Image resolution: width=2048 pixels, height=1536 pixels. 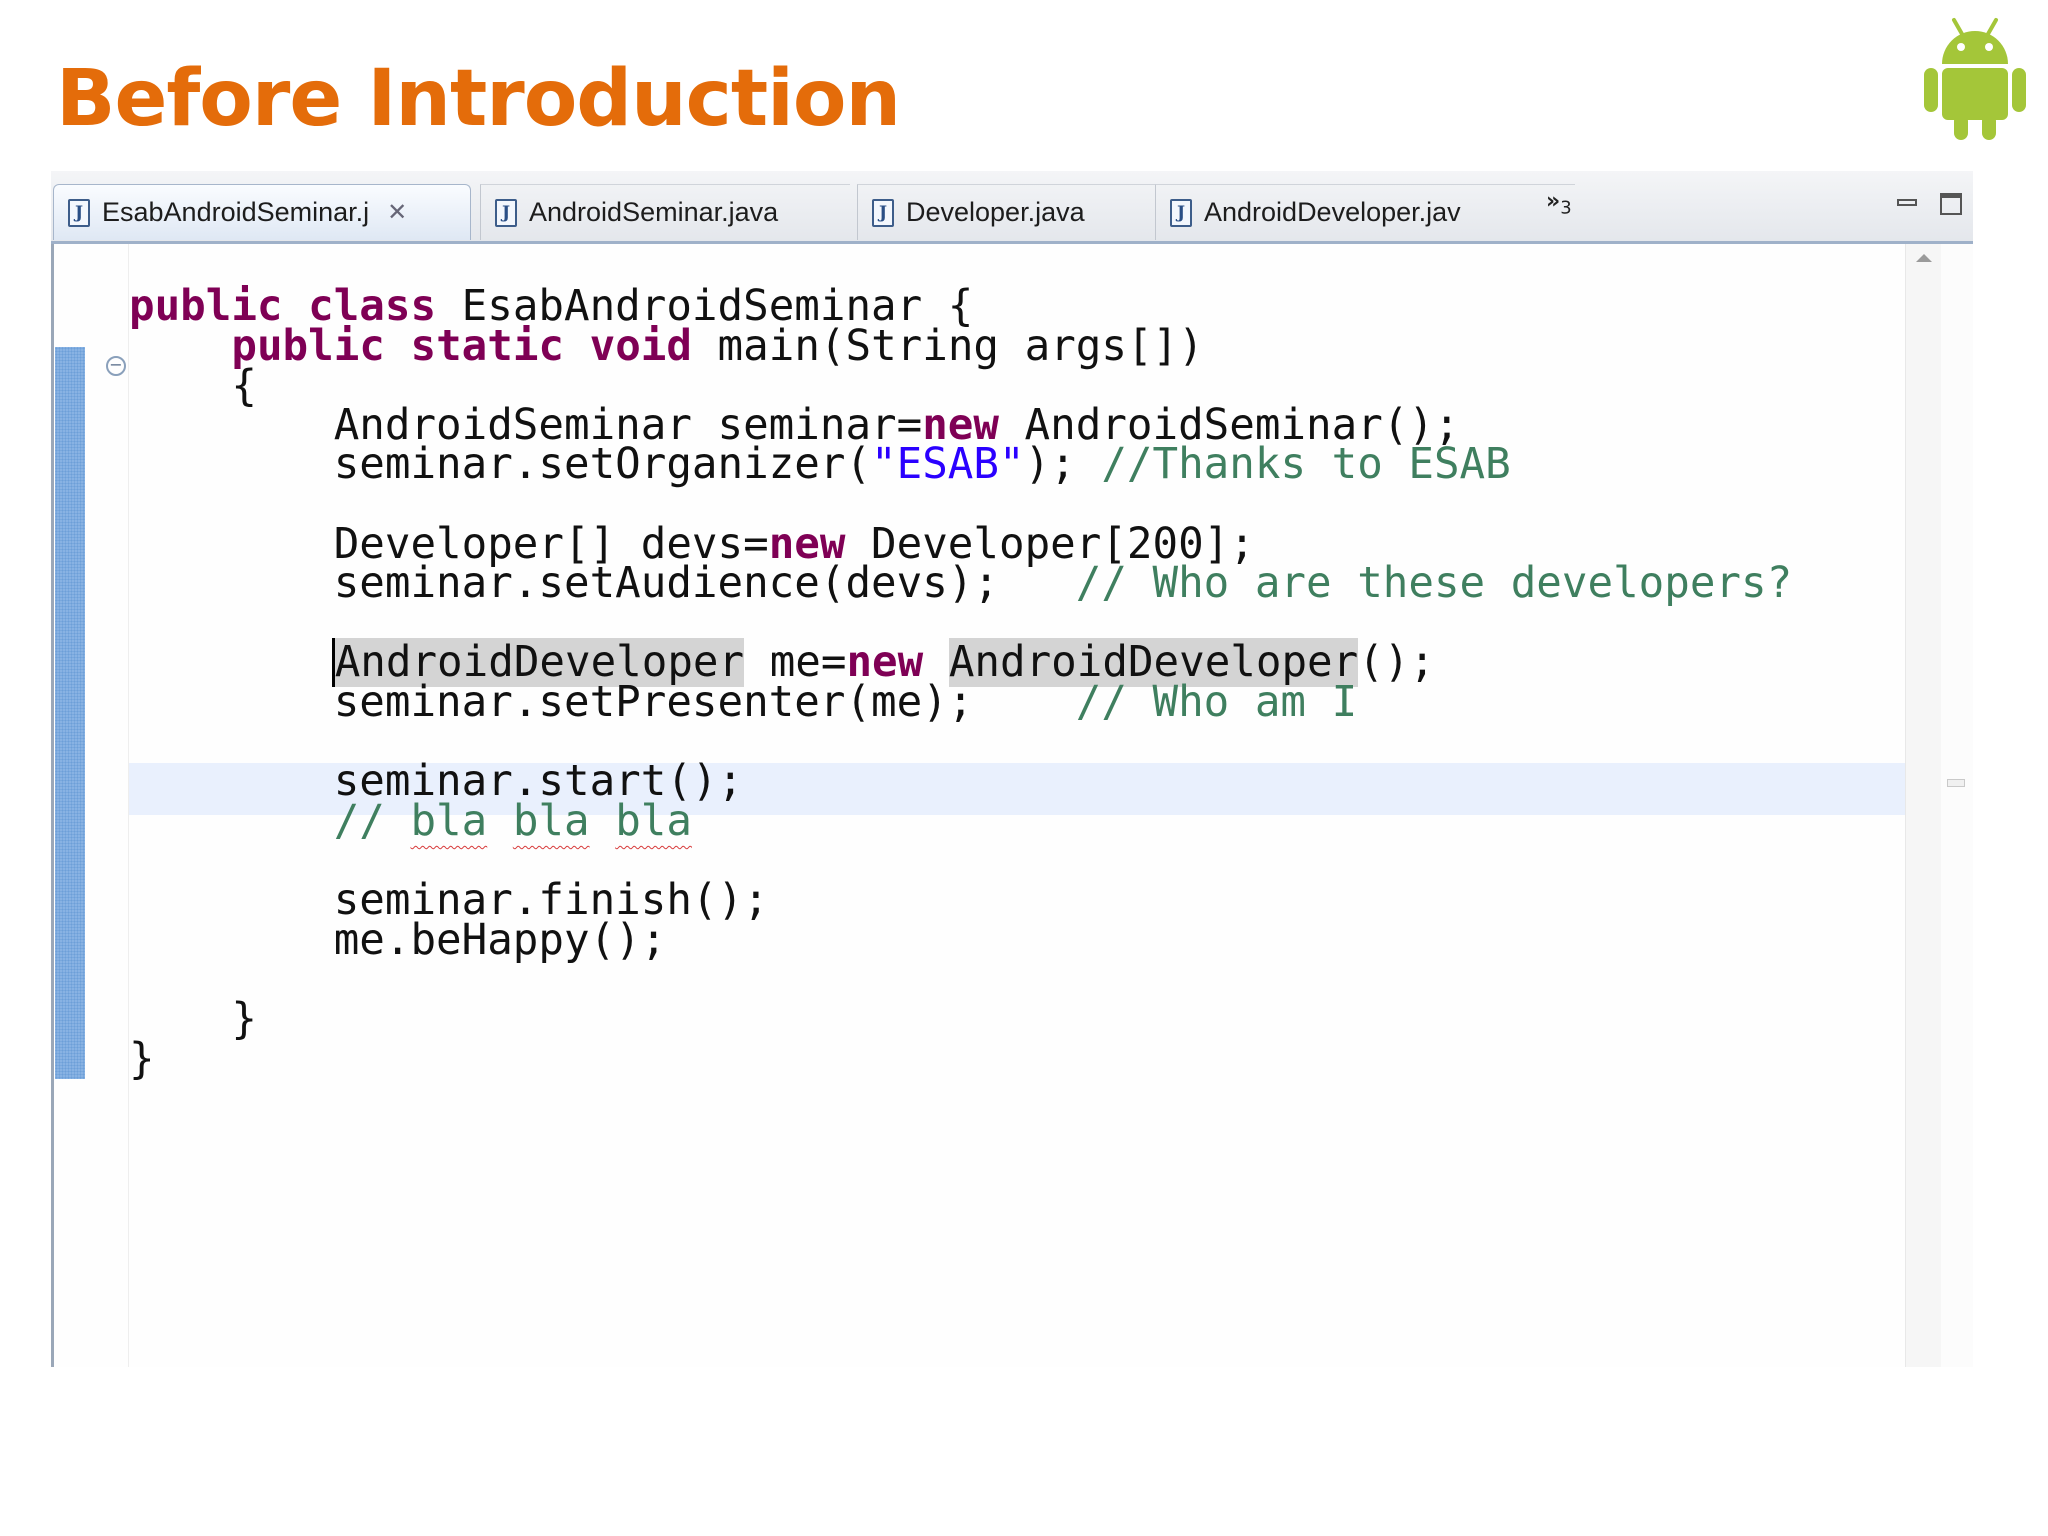 I want to click on tab-label: AndroidSeminar.java, so click(x=654, y=212).